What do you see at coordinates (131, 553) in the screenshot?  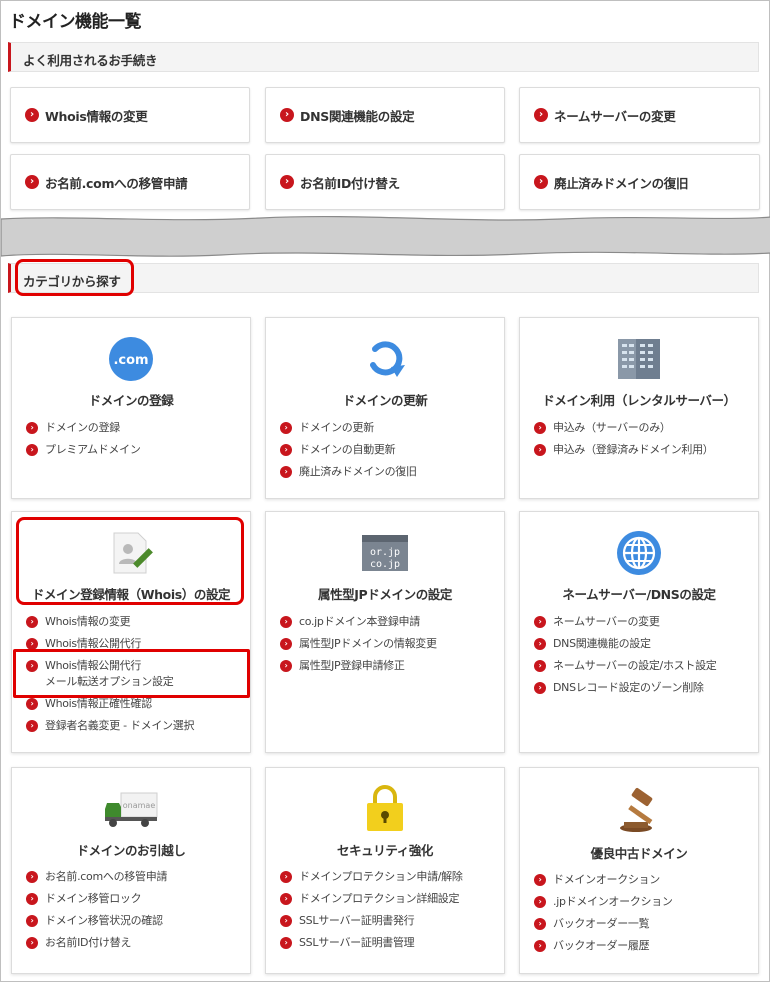 I see `profile-edit-icon` at bounding box center [131, 553].